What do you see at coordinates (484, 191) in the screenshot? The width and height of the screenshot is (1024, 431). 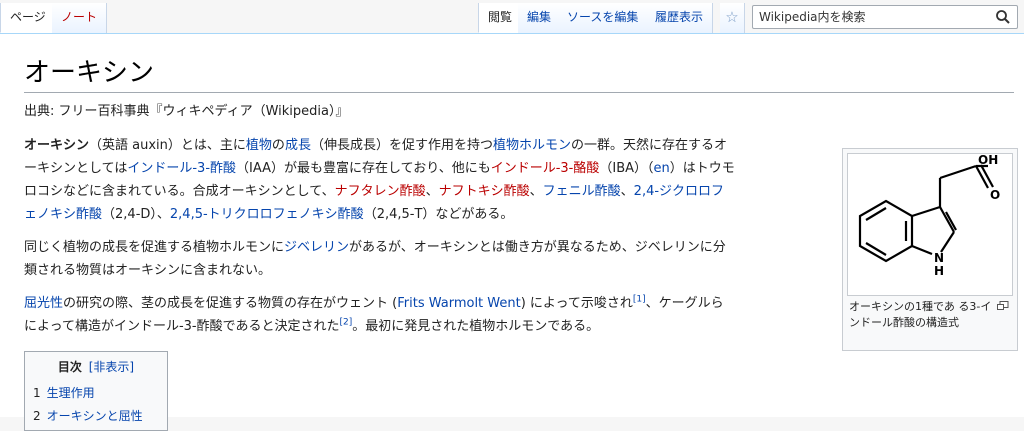 I see `link-noa: ナフトキシ酢酸` at bounding box center [484, 191].